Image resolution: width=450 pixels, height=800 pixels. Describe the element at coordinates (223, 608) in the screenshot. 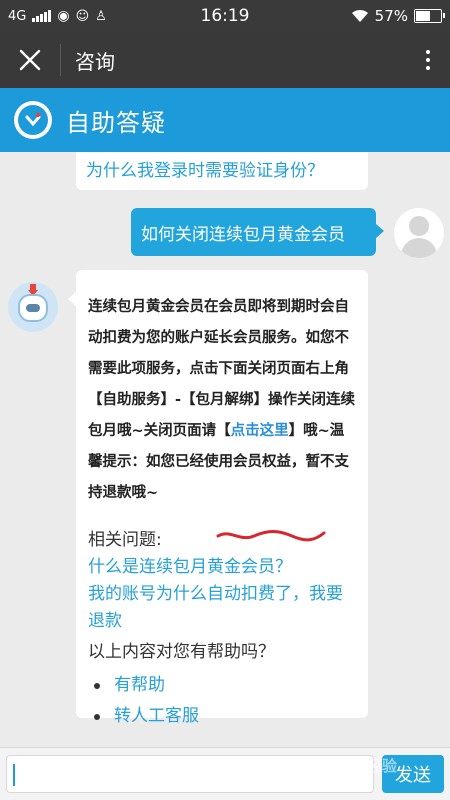

I see `related-question-link: 我的账号为什么自动扣费了，我要退款` at that location.